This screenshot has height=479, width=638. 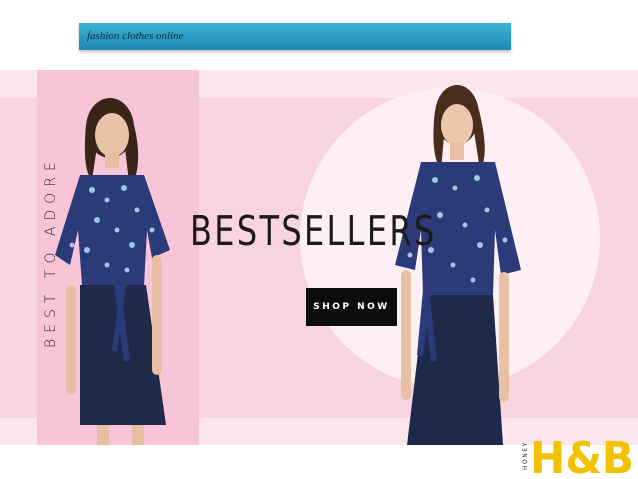 I want to click on shop-now-button: SHOP NOW, so click(x=351, y=307).